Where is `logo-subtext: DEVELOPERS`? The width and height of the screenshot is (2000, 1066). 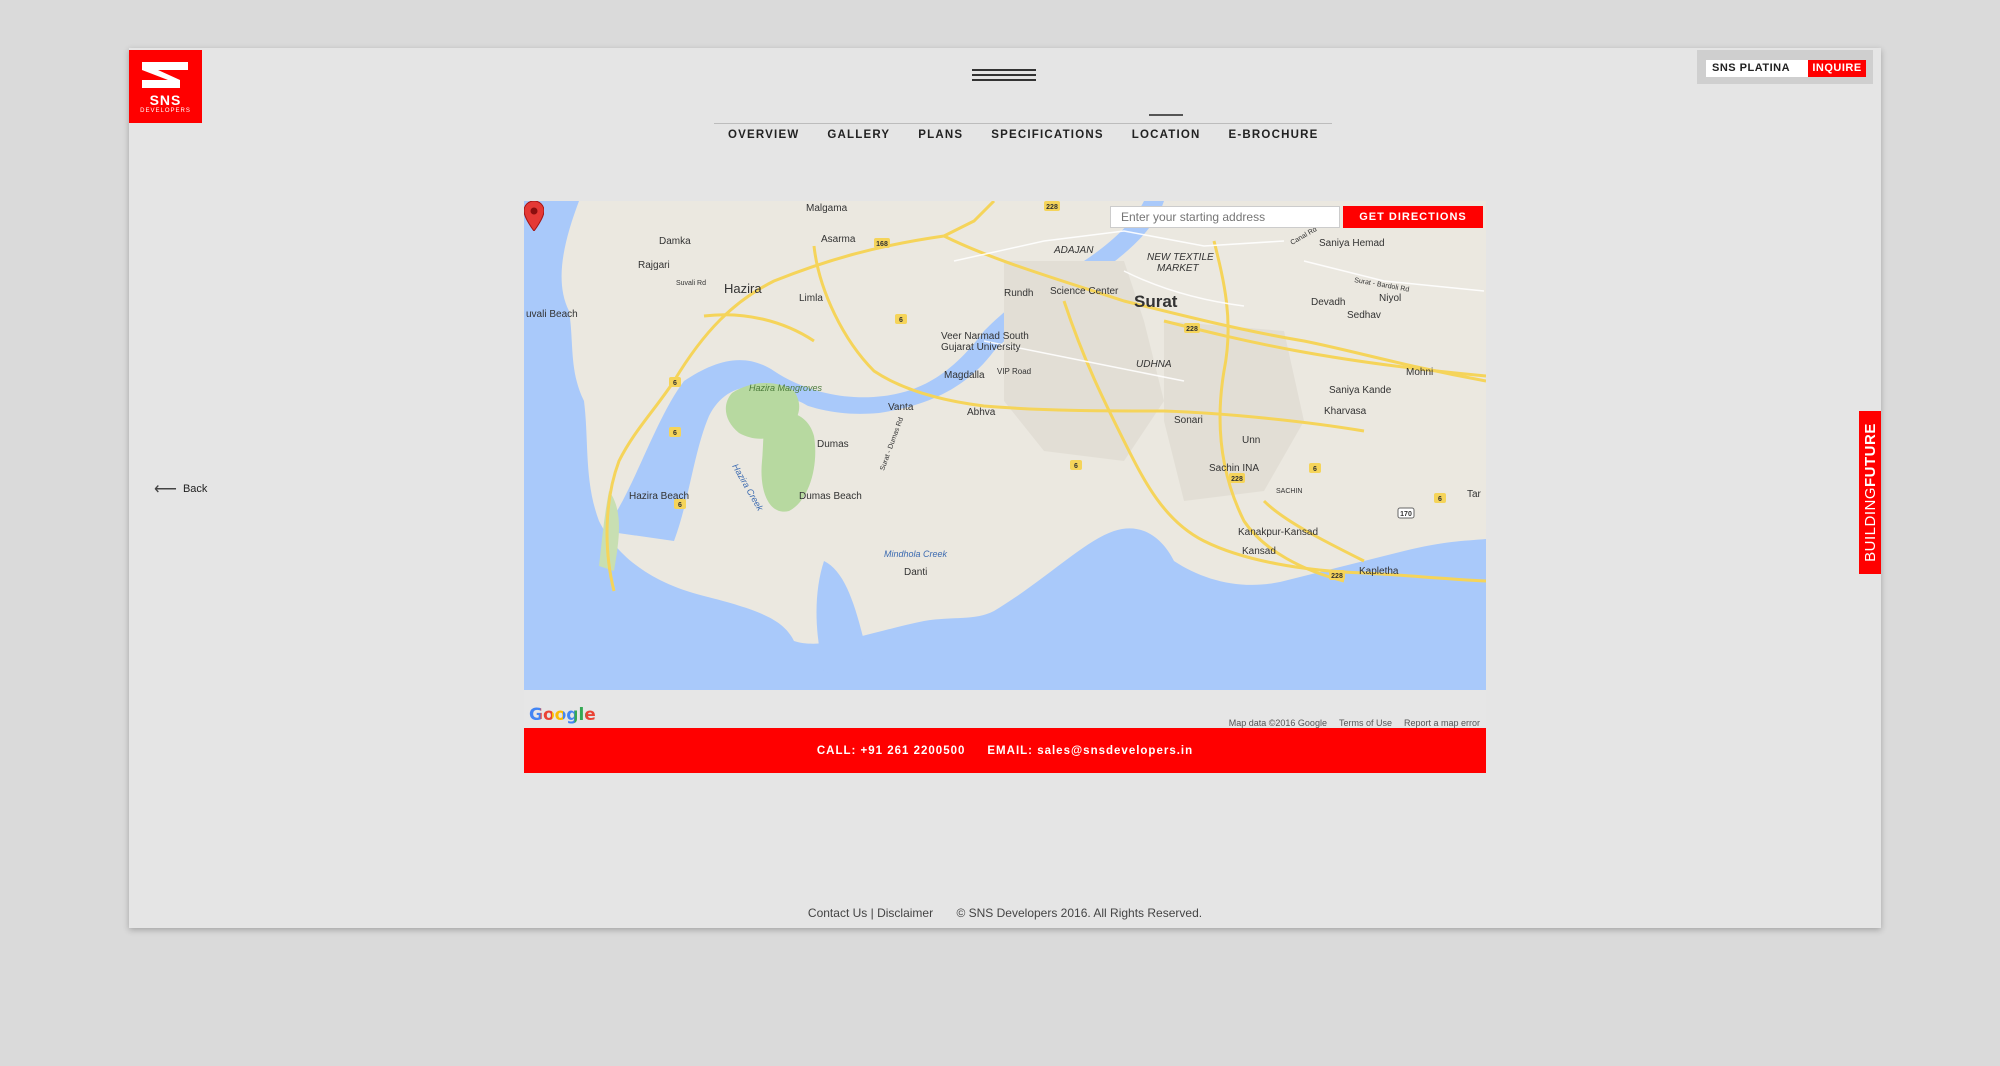
logo-subtext: DEVELOPERS is located at coordinates (165, 111).